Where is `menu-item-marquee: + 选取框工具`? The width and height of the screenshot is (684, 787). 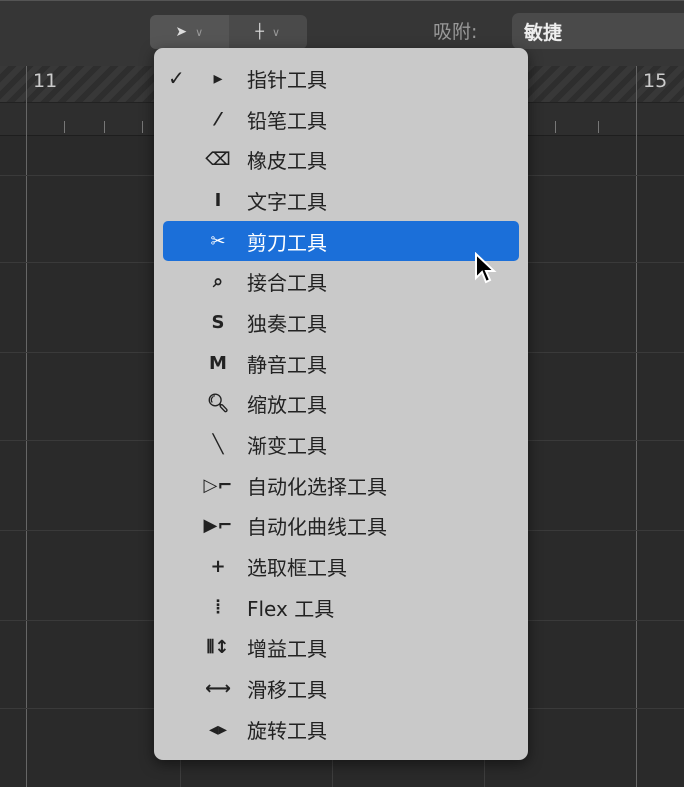 menu-item-marquee: + 选取框工具 is located at coordinates (341, 566).